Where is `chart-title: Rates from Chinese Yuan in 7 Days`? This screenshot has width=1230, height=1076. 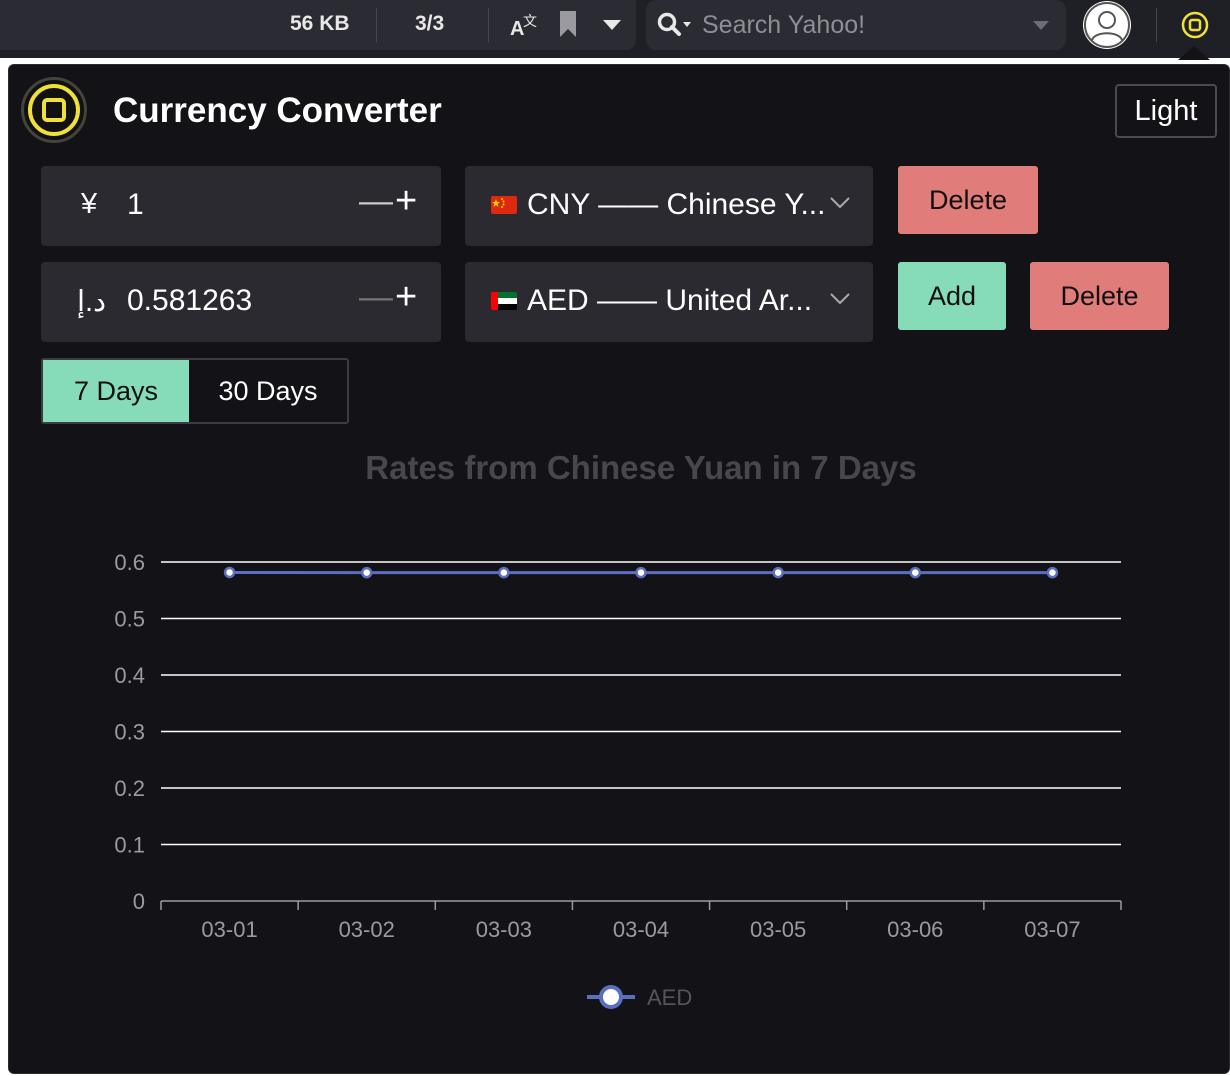 chart-title: Rates from Chinese Yuan in 7 Days is located at coordinates (641, 467).